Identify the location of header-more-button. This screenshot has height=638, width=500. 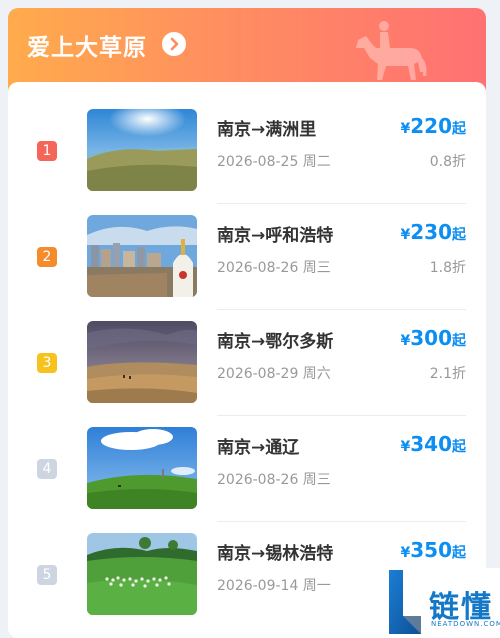
(174, 44).